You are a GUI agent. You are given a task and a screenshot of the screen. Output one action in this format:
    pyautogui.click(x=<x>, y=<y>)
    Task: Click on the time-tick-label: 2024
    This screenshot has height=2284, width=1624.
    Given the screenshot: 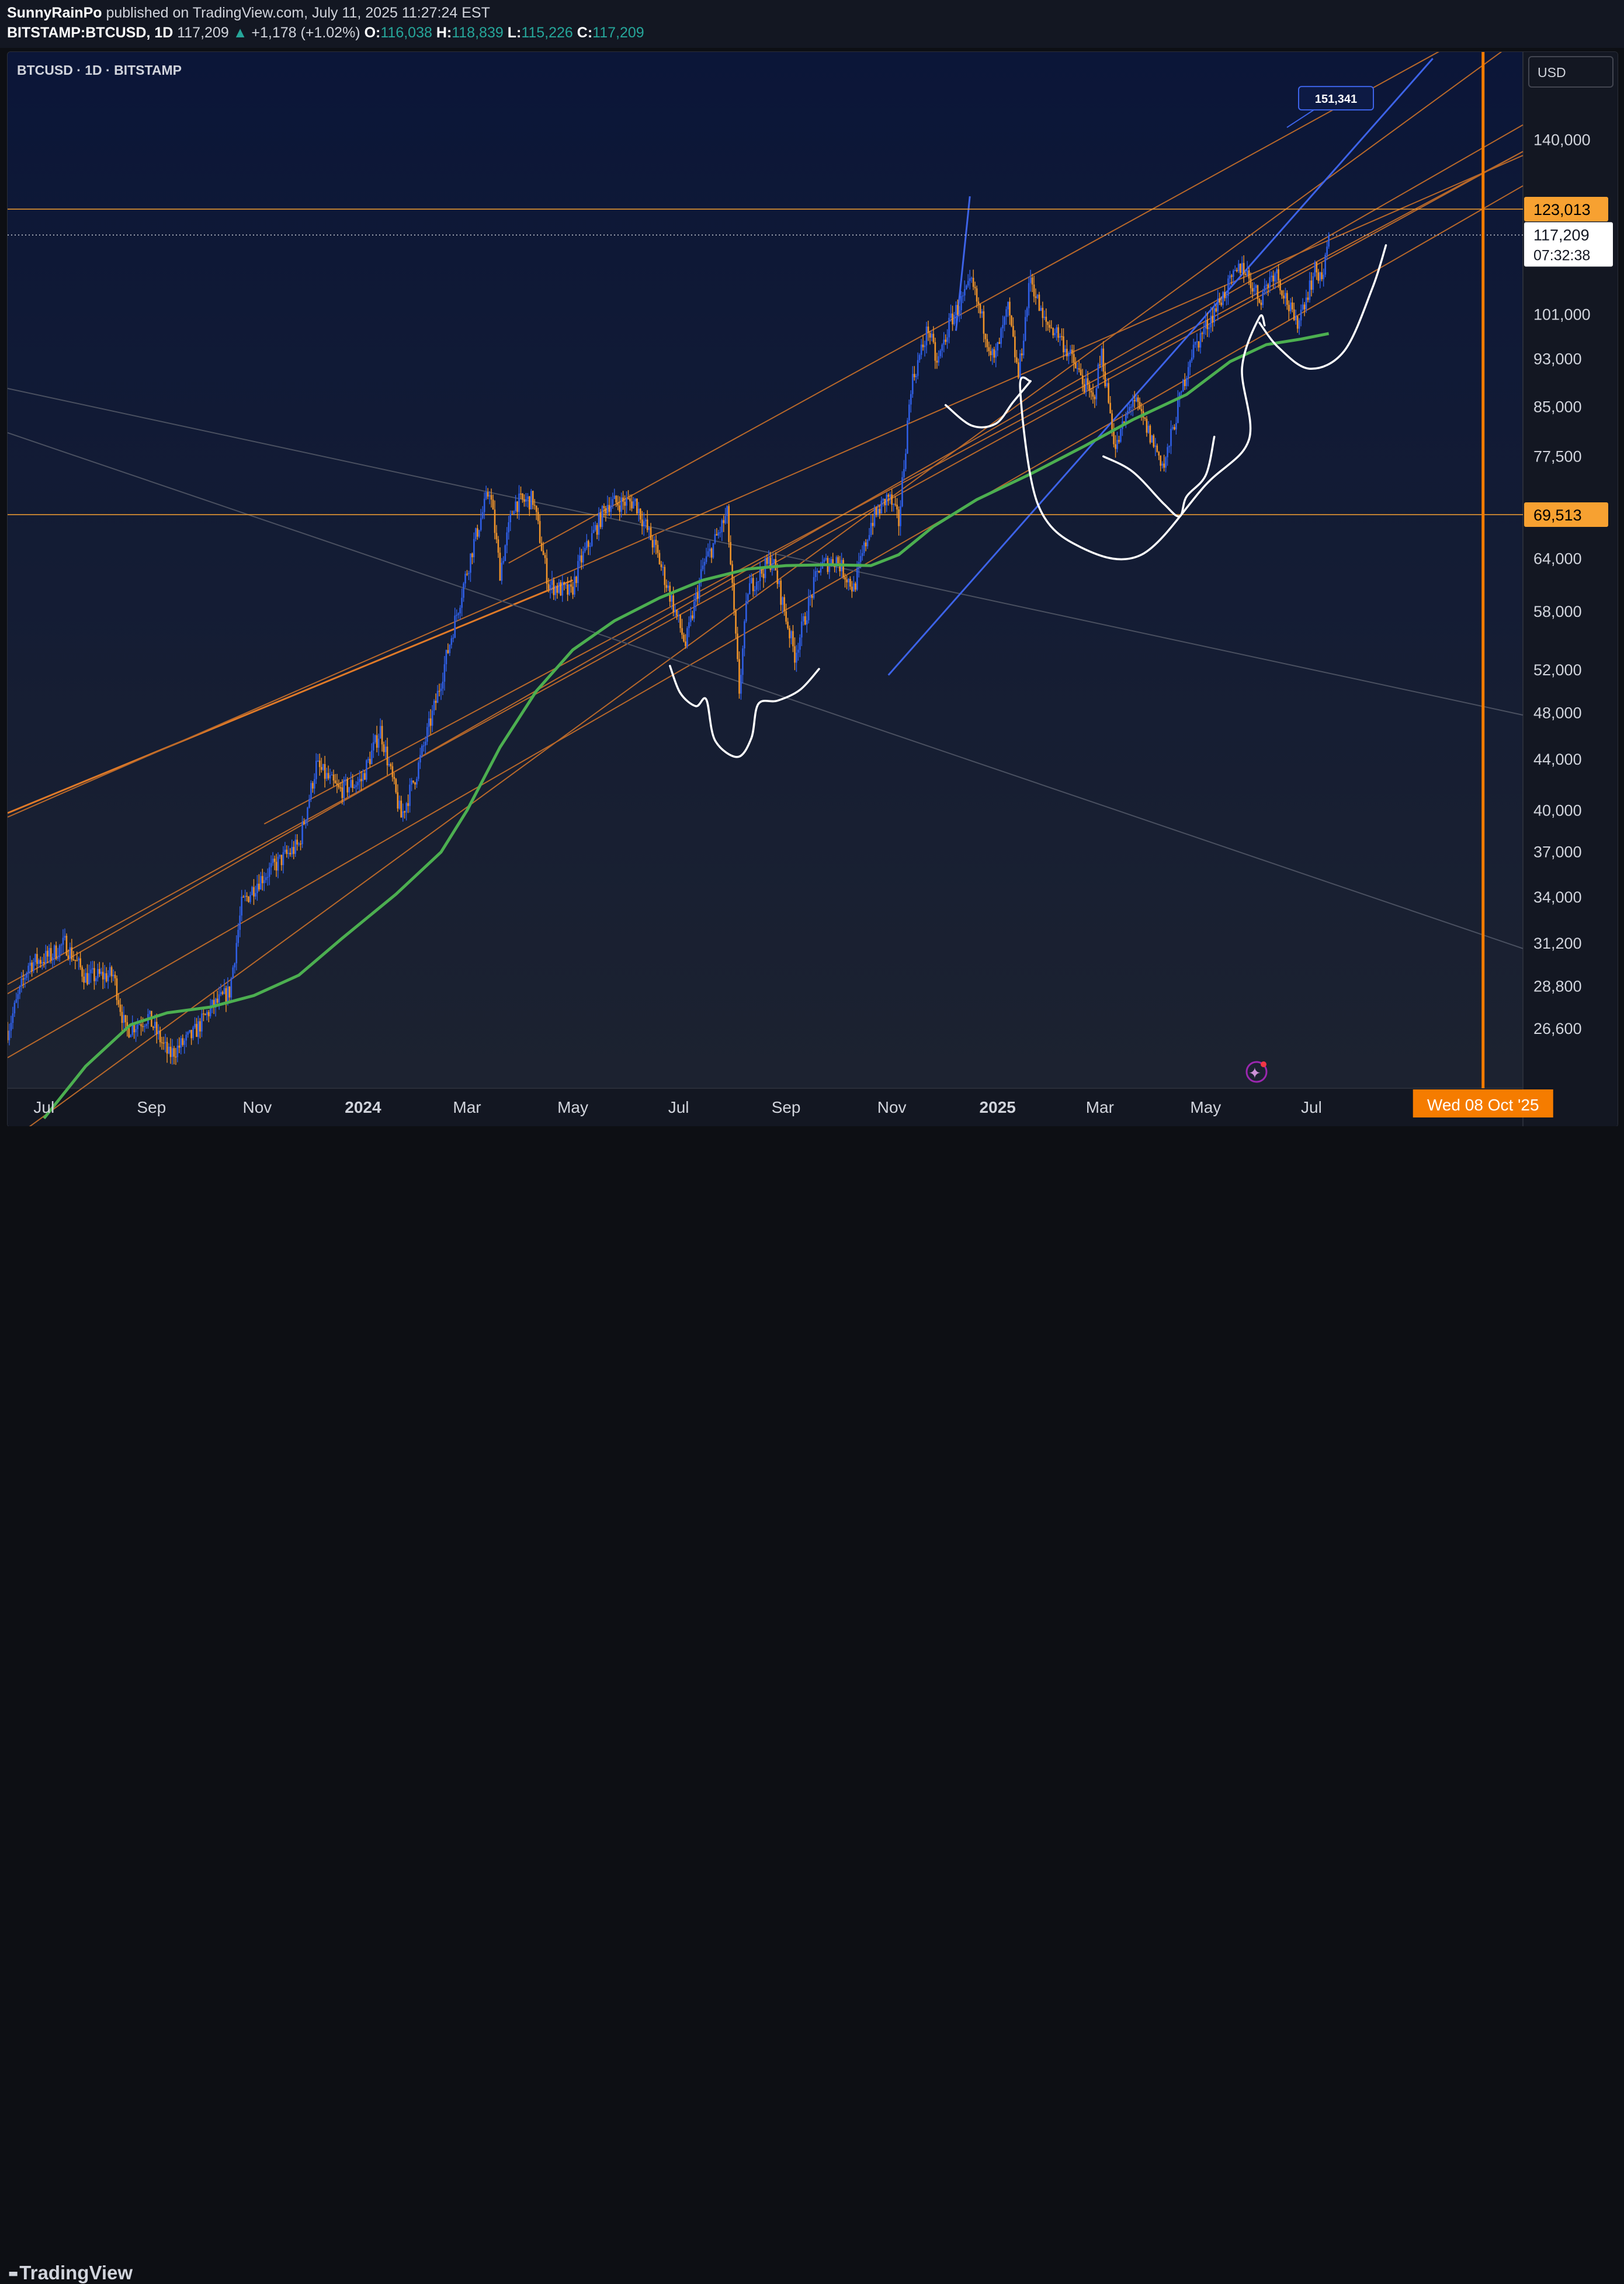 What is the action you would take?
    pyautogui.click(x=363, y=1107)
    